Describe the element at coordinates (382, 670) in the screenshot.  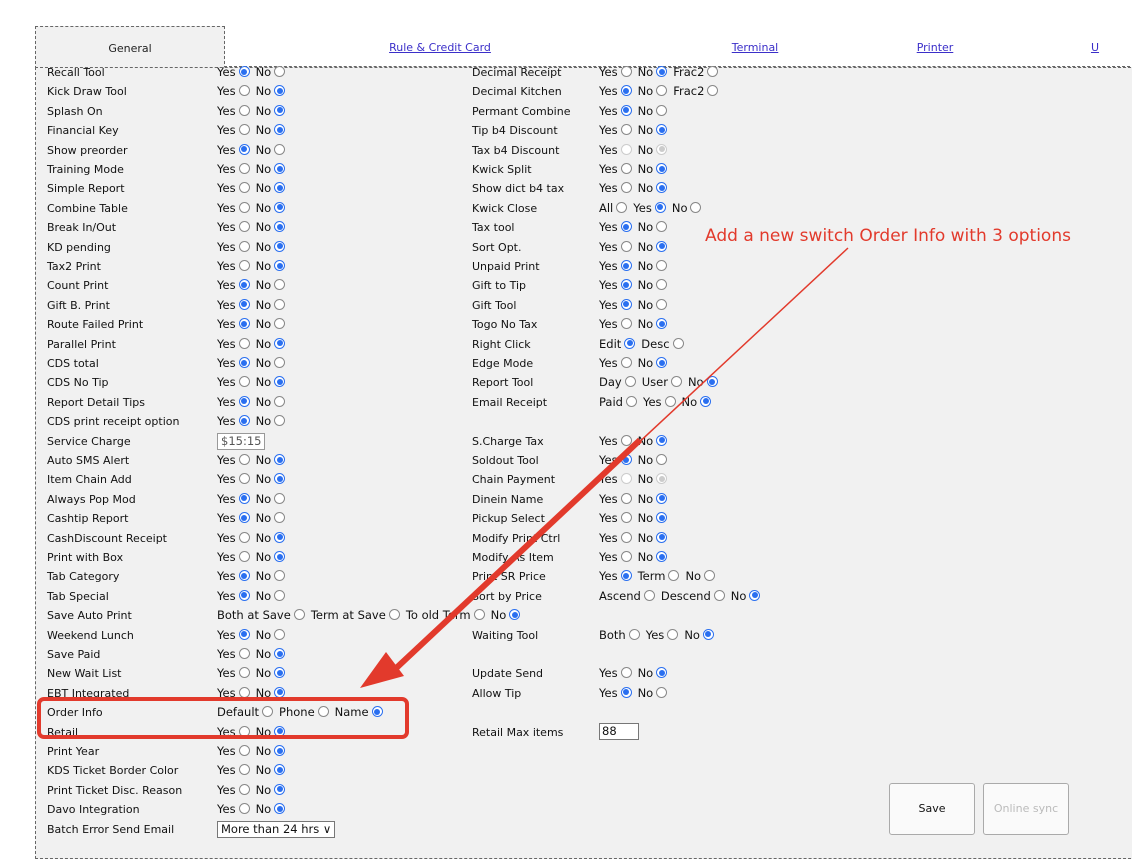
I see `arrow-head` at that location.